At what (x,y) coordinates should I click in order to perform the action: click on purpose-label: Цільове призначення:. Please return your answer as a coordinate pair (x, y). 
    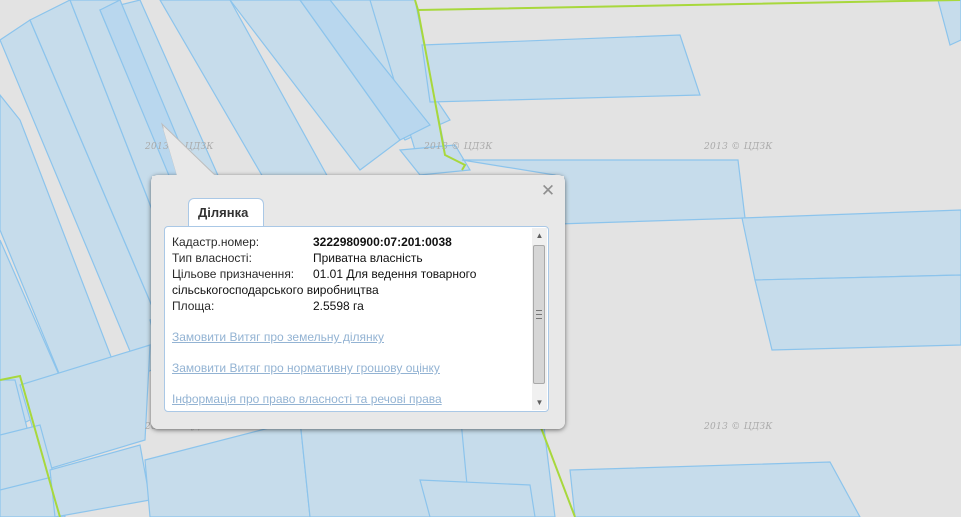
    Looking at the image, I should click on (233, 274).